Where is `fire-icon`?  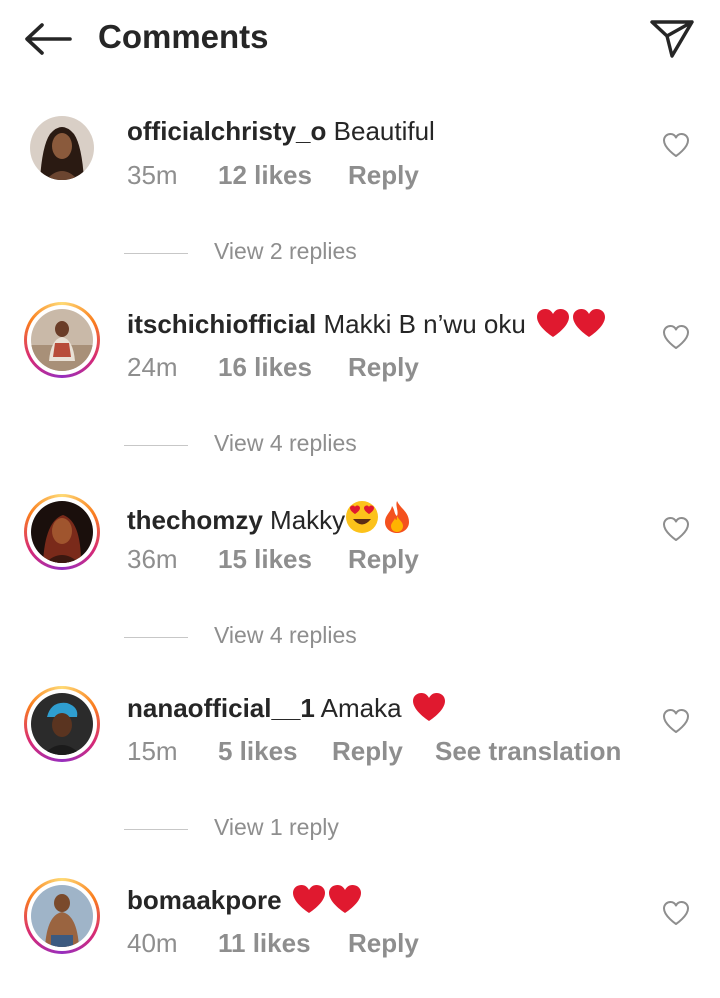 fire-icon is located at coordinates (397, 517).